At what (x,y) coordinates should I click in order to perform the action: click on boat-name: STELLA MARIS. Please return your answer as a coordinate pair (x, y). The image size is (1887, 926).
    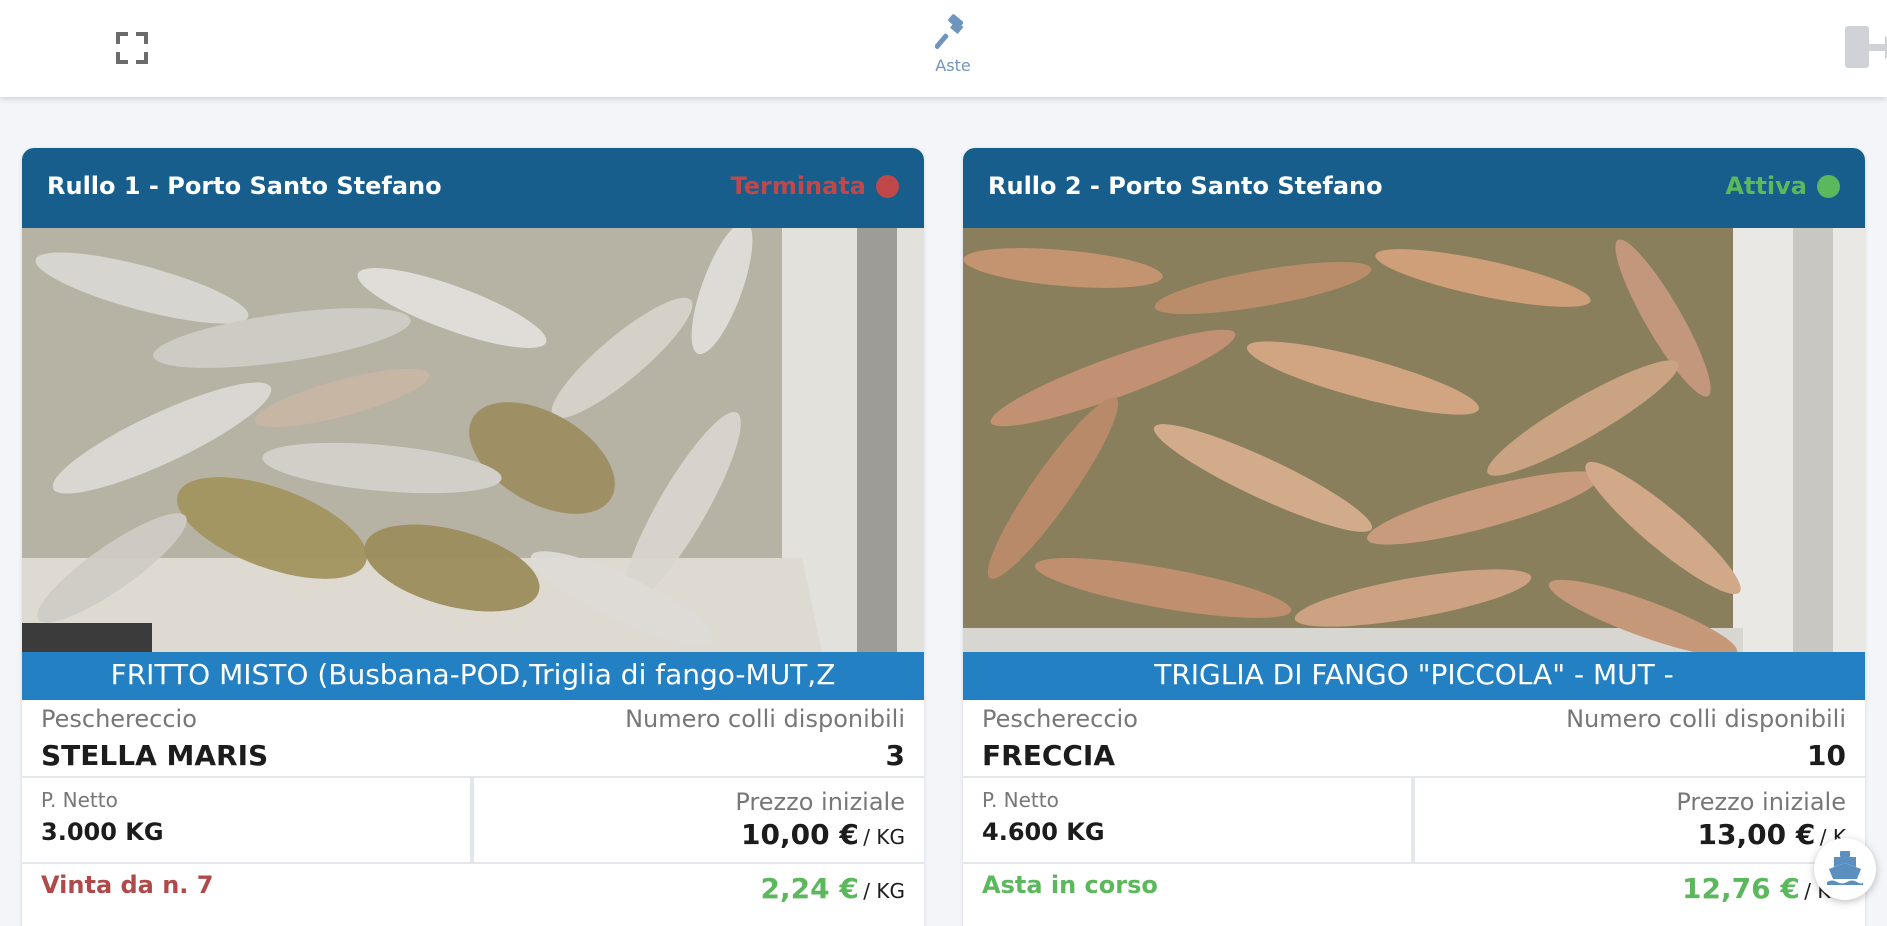
    Looking at the image, I should click on (155, 755).